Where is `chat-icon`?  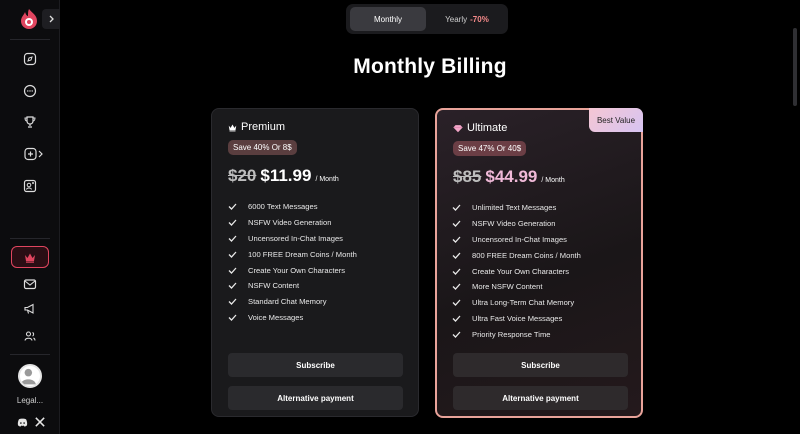 chat-icon is located at coordinates (30, 91).